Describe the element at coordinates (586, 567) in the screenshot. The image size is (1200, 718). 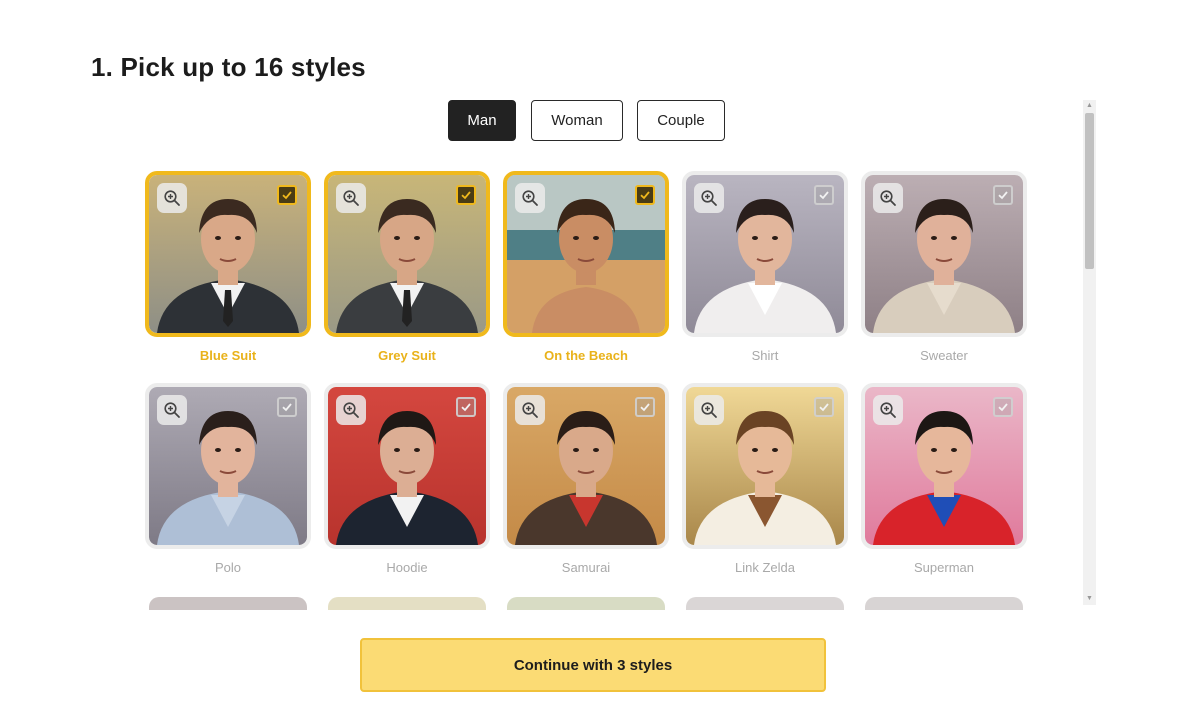
I see `style-label: Samurai` at that location.